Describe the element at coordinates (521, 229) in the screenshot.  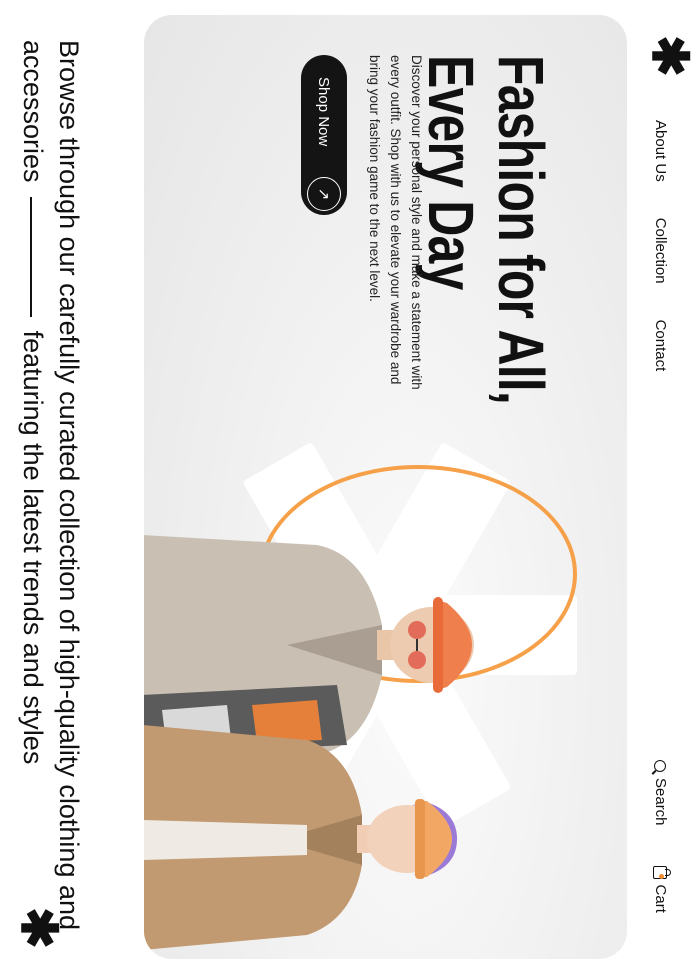
I see `hero-title-line-1: Fashion for All,` at that location.